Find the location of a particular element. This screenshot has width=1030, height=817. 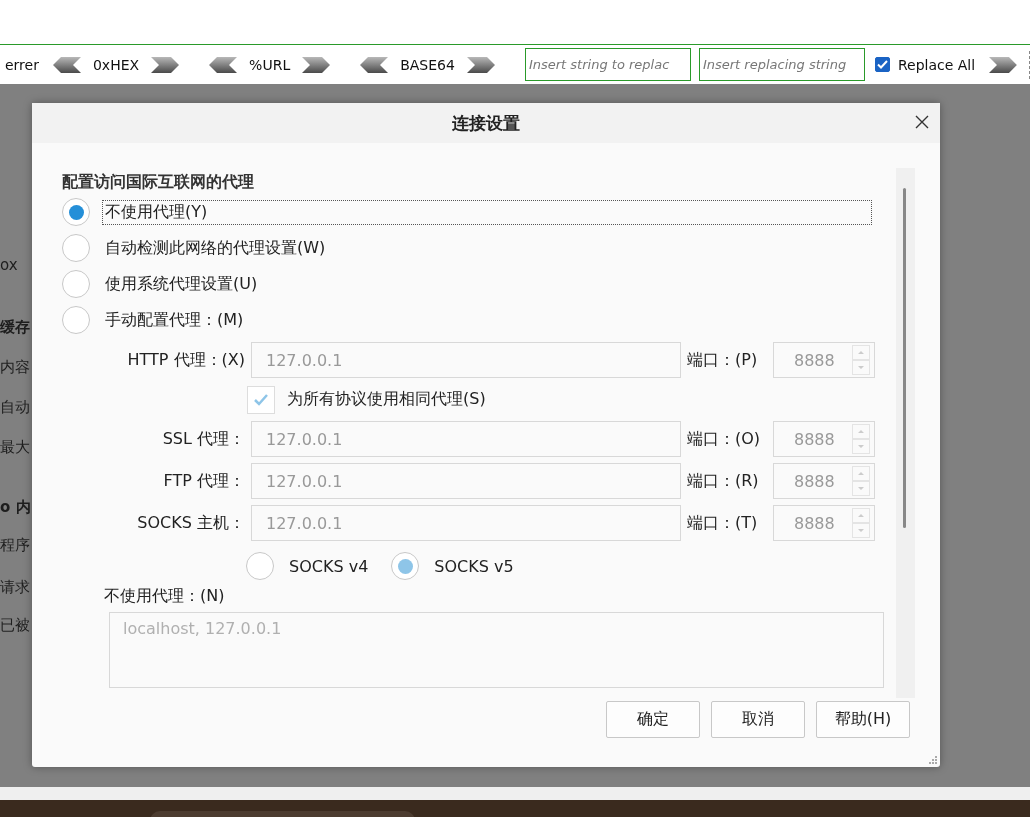

dialog-title: 连接设置 is located at coordinates (486, 123).